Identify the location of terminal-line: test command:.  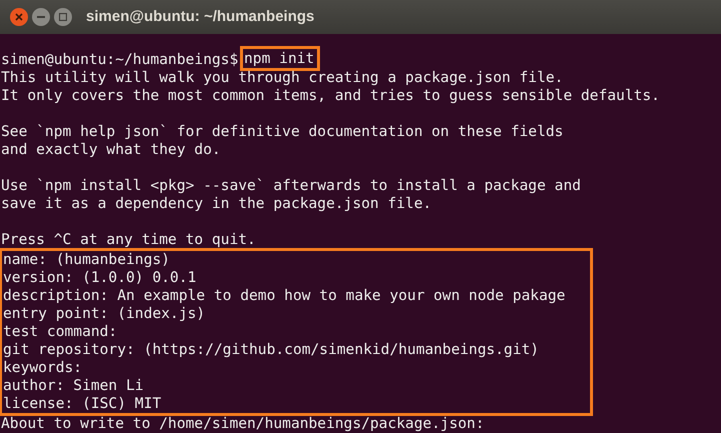
(60, 332).